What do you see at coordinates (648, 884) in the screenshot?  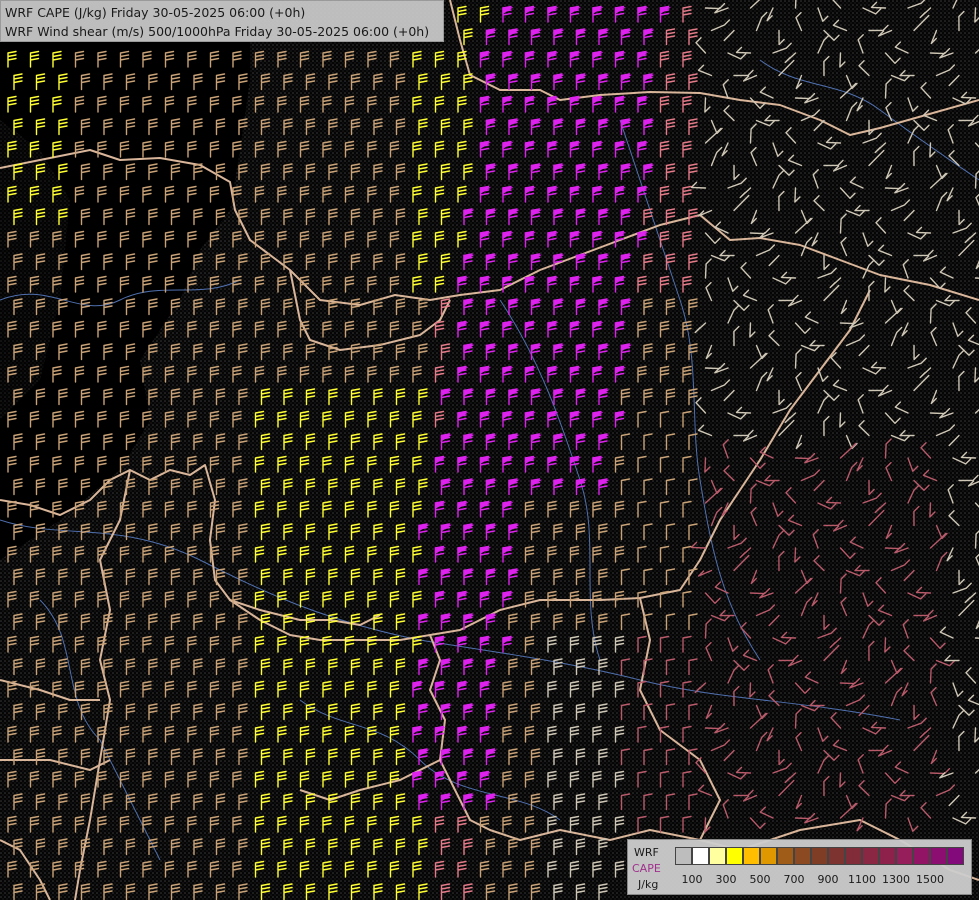 I see `legend-unit: J/kg` at bounding box center [648, 884].